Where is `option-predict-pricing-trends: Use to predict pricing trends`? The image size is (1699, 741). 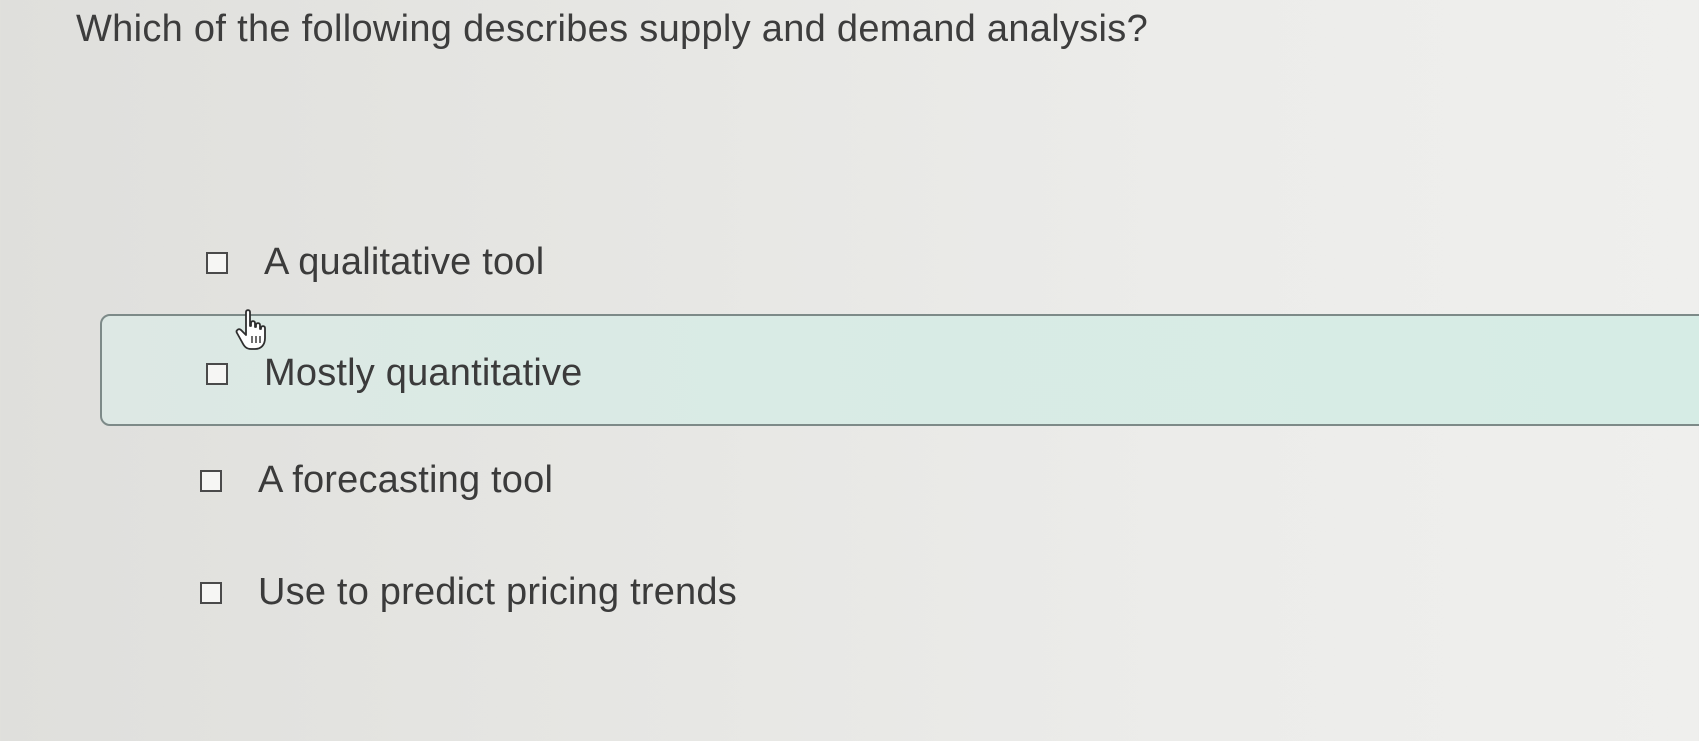 option-predict-pricing-trends: Use to predict pricing trends is located at coordinates (468, 592).